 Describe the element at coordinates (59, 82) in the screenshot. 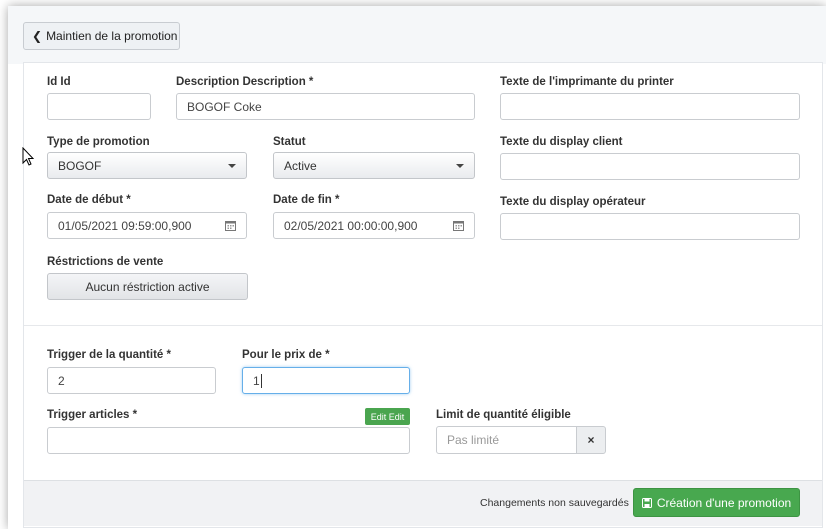

I see `id-label: Id Id` at that location.